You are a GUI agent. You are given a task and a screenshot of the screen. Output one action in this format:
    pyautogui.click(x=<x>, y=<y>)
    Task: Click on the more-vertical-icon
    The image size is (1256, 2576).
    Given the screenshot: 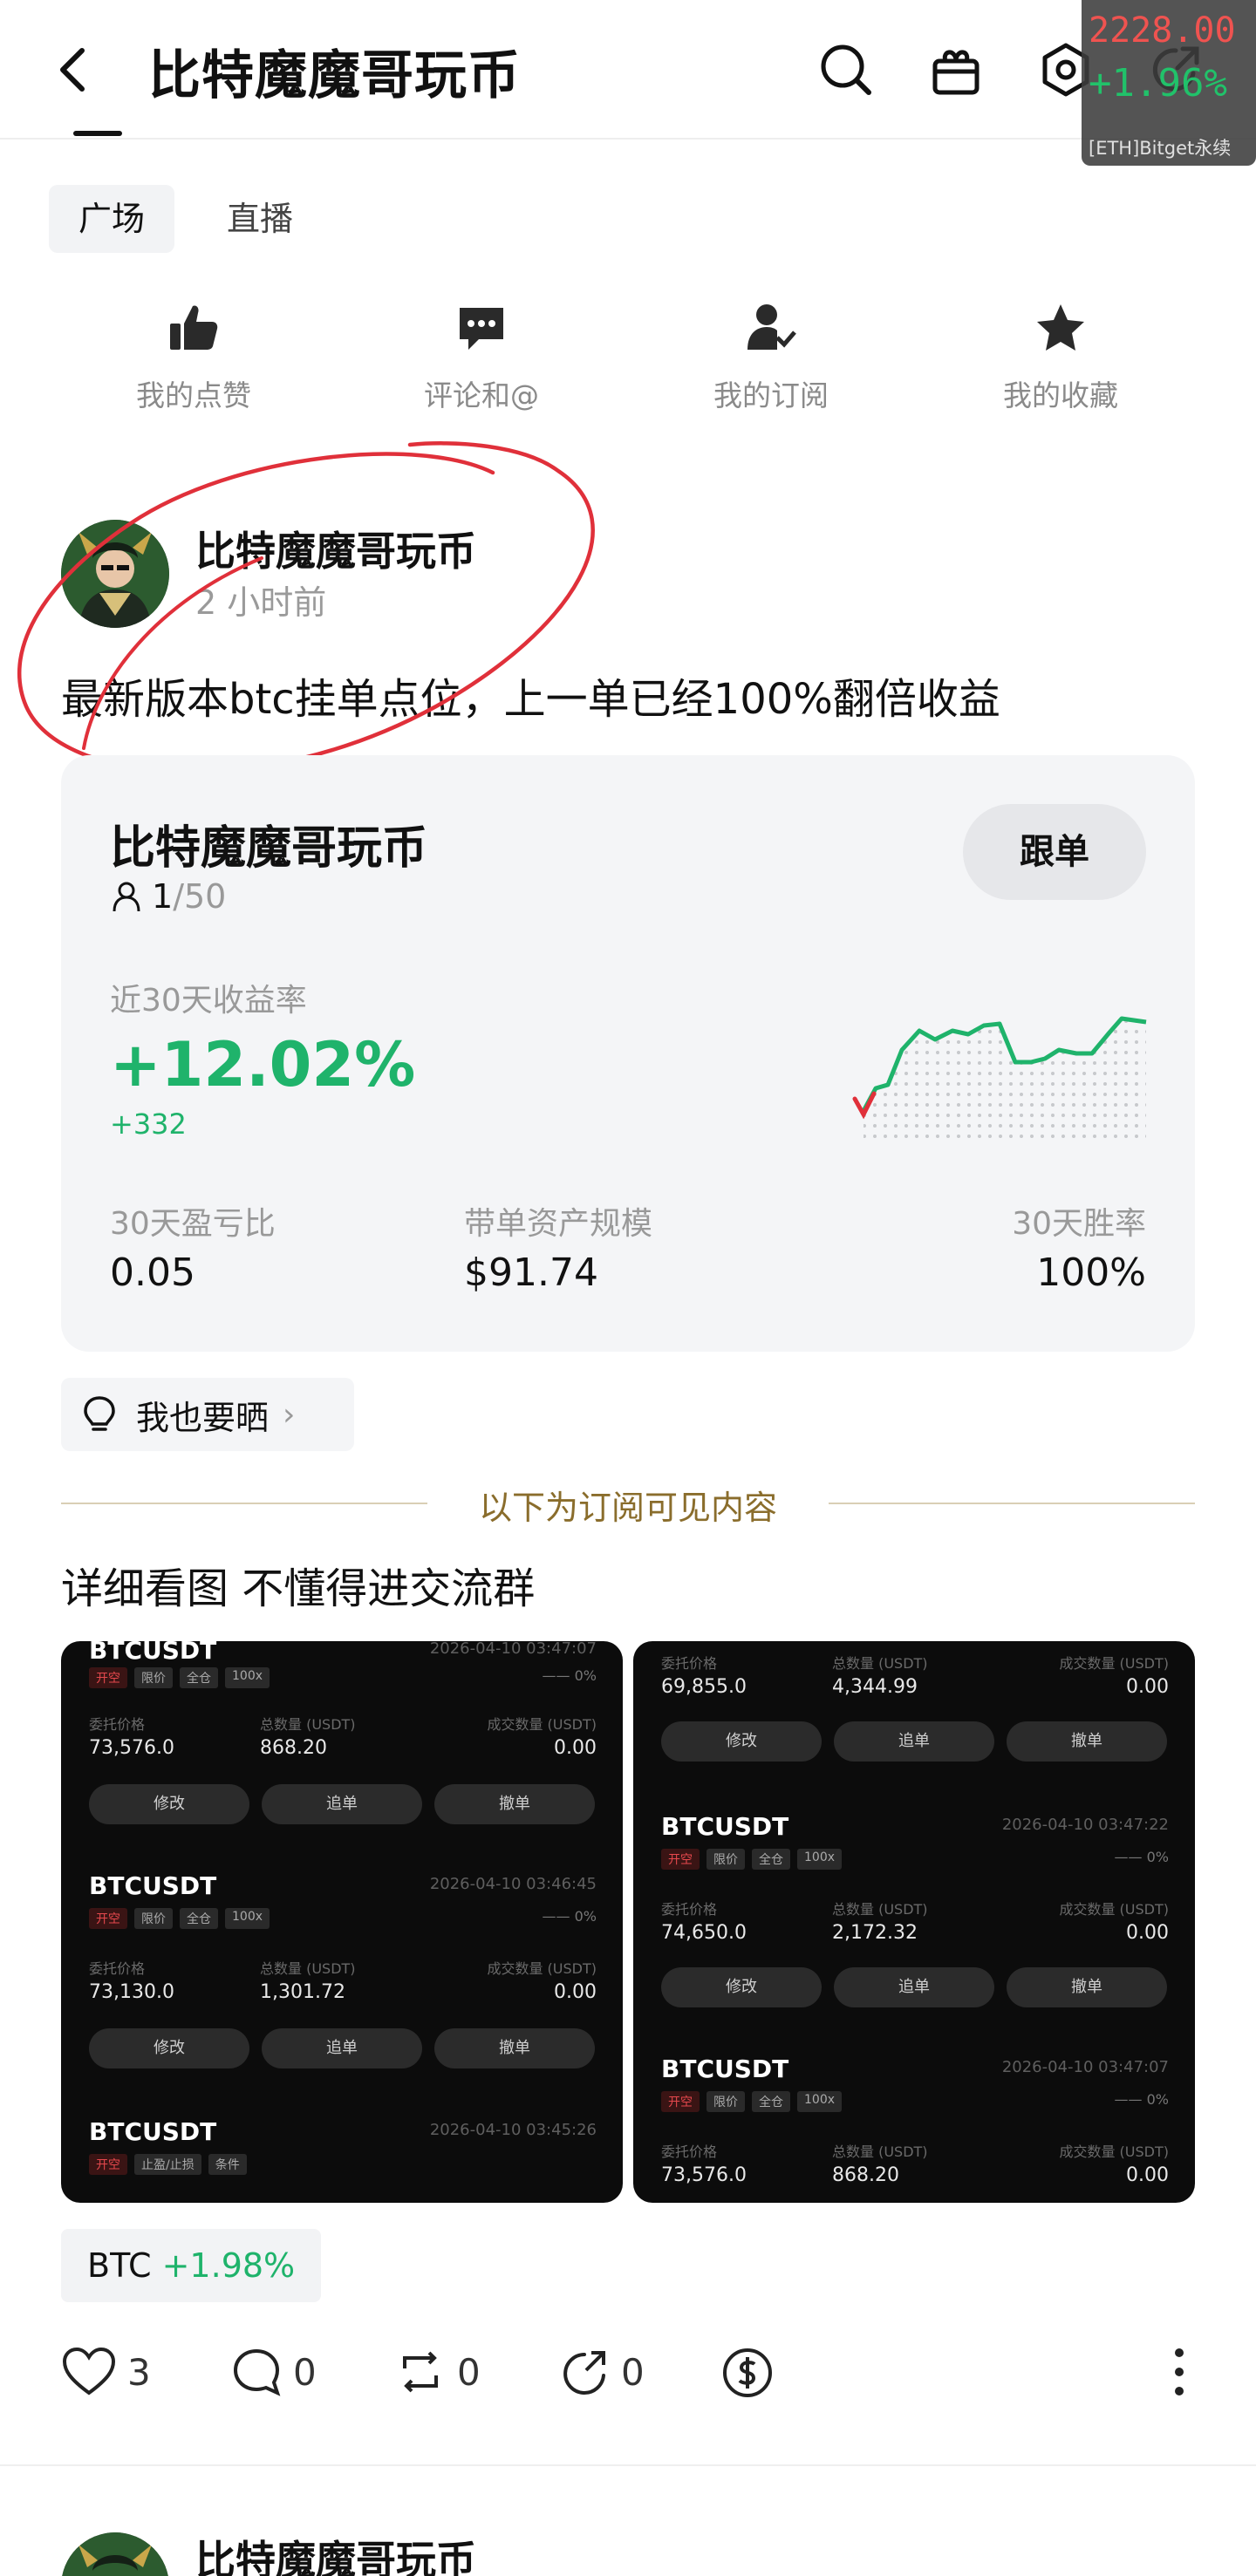 What is the action you would take?
    pyautogui.click(x=1179, y=2371)
    